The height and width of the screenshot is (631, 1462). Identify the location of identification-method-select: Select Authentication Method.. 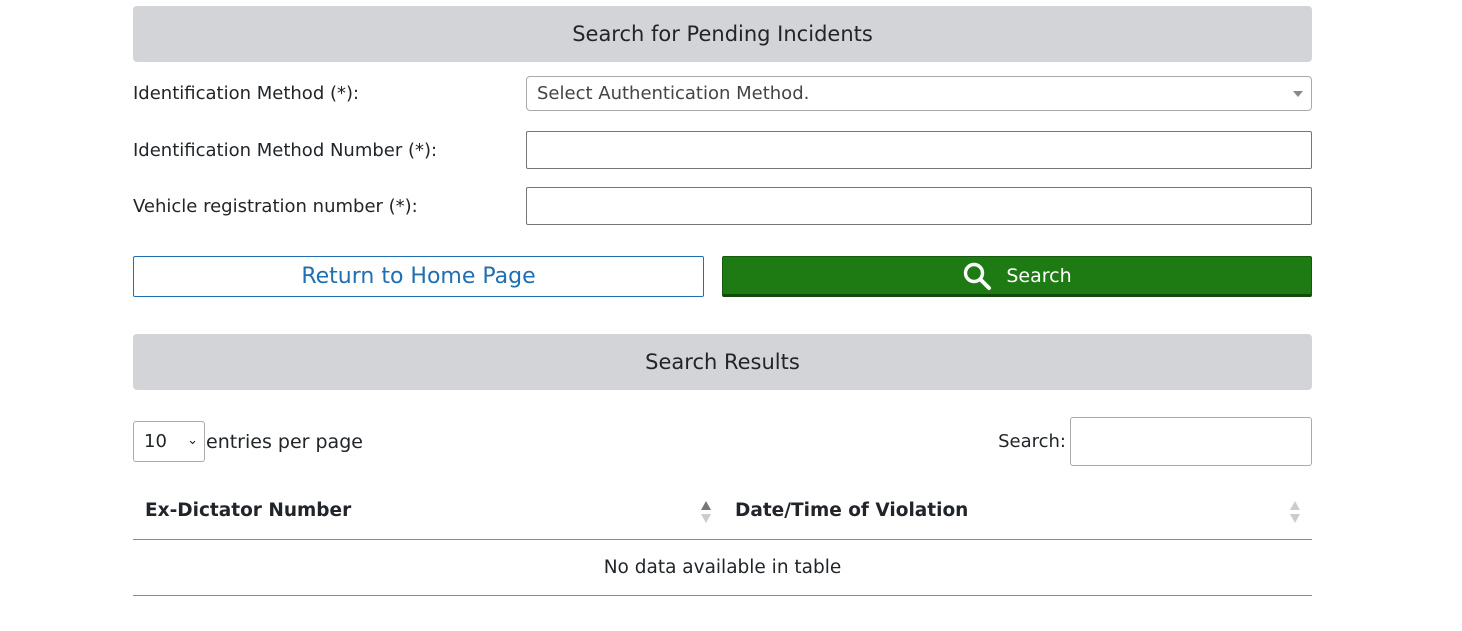
(919, 93).